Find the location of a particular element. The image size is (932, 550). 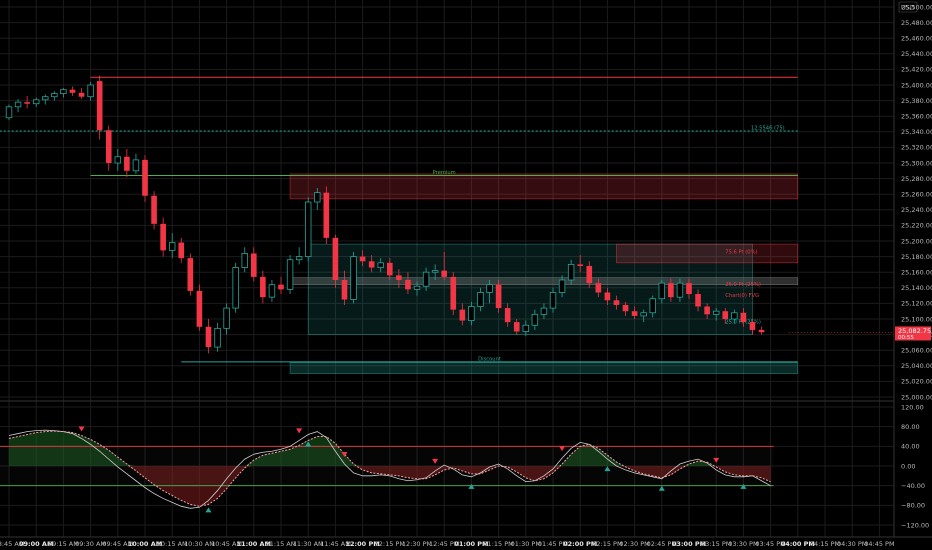

price-tick-label: 25,420.00 is located at coordinates (916, 70).